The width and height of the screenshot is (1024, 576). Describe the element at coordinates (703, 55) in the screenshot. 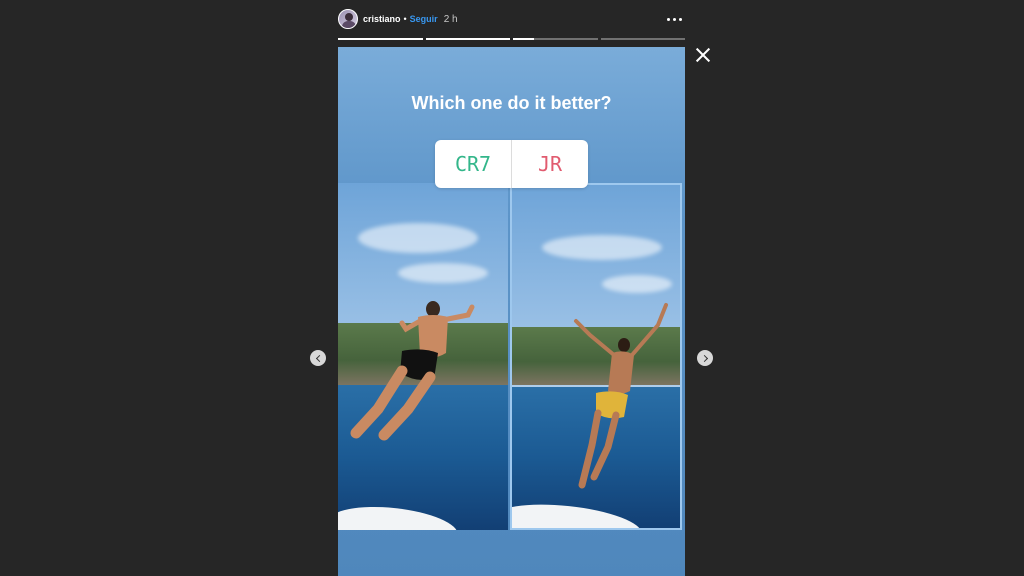

I see `close-icon` at that location.